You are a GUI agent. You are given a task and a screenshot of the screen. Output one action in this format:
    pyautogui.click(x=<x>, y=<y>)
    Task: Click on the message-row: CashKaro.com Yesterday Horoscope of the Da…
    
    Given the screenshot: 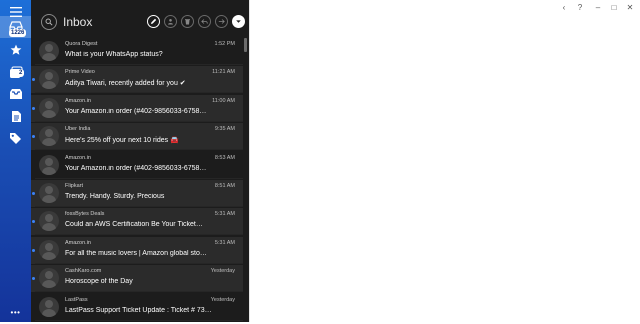 What is the action you would take?
    pyautogui.click(x=137, y=279)
    